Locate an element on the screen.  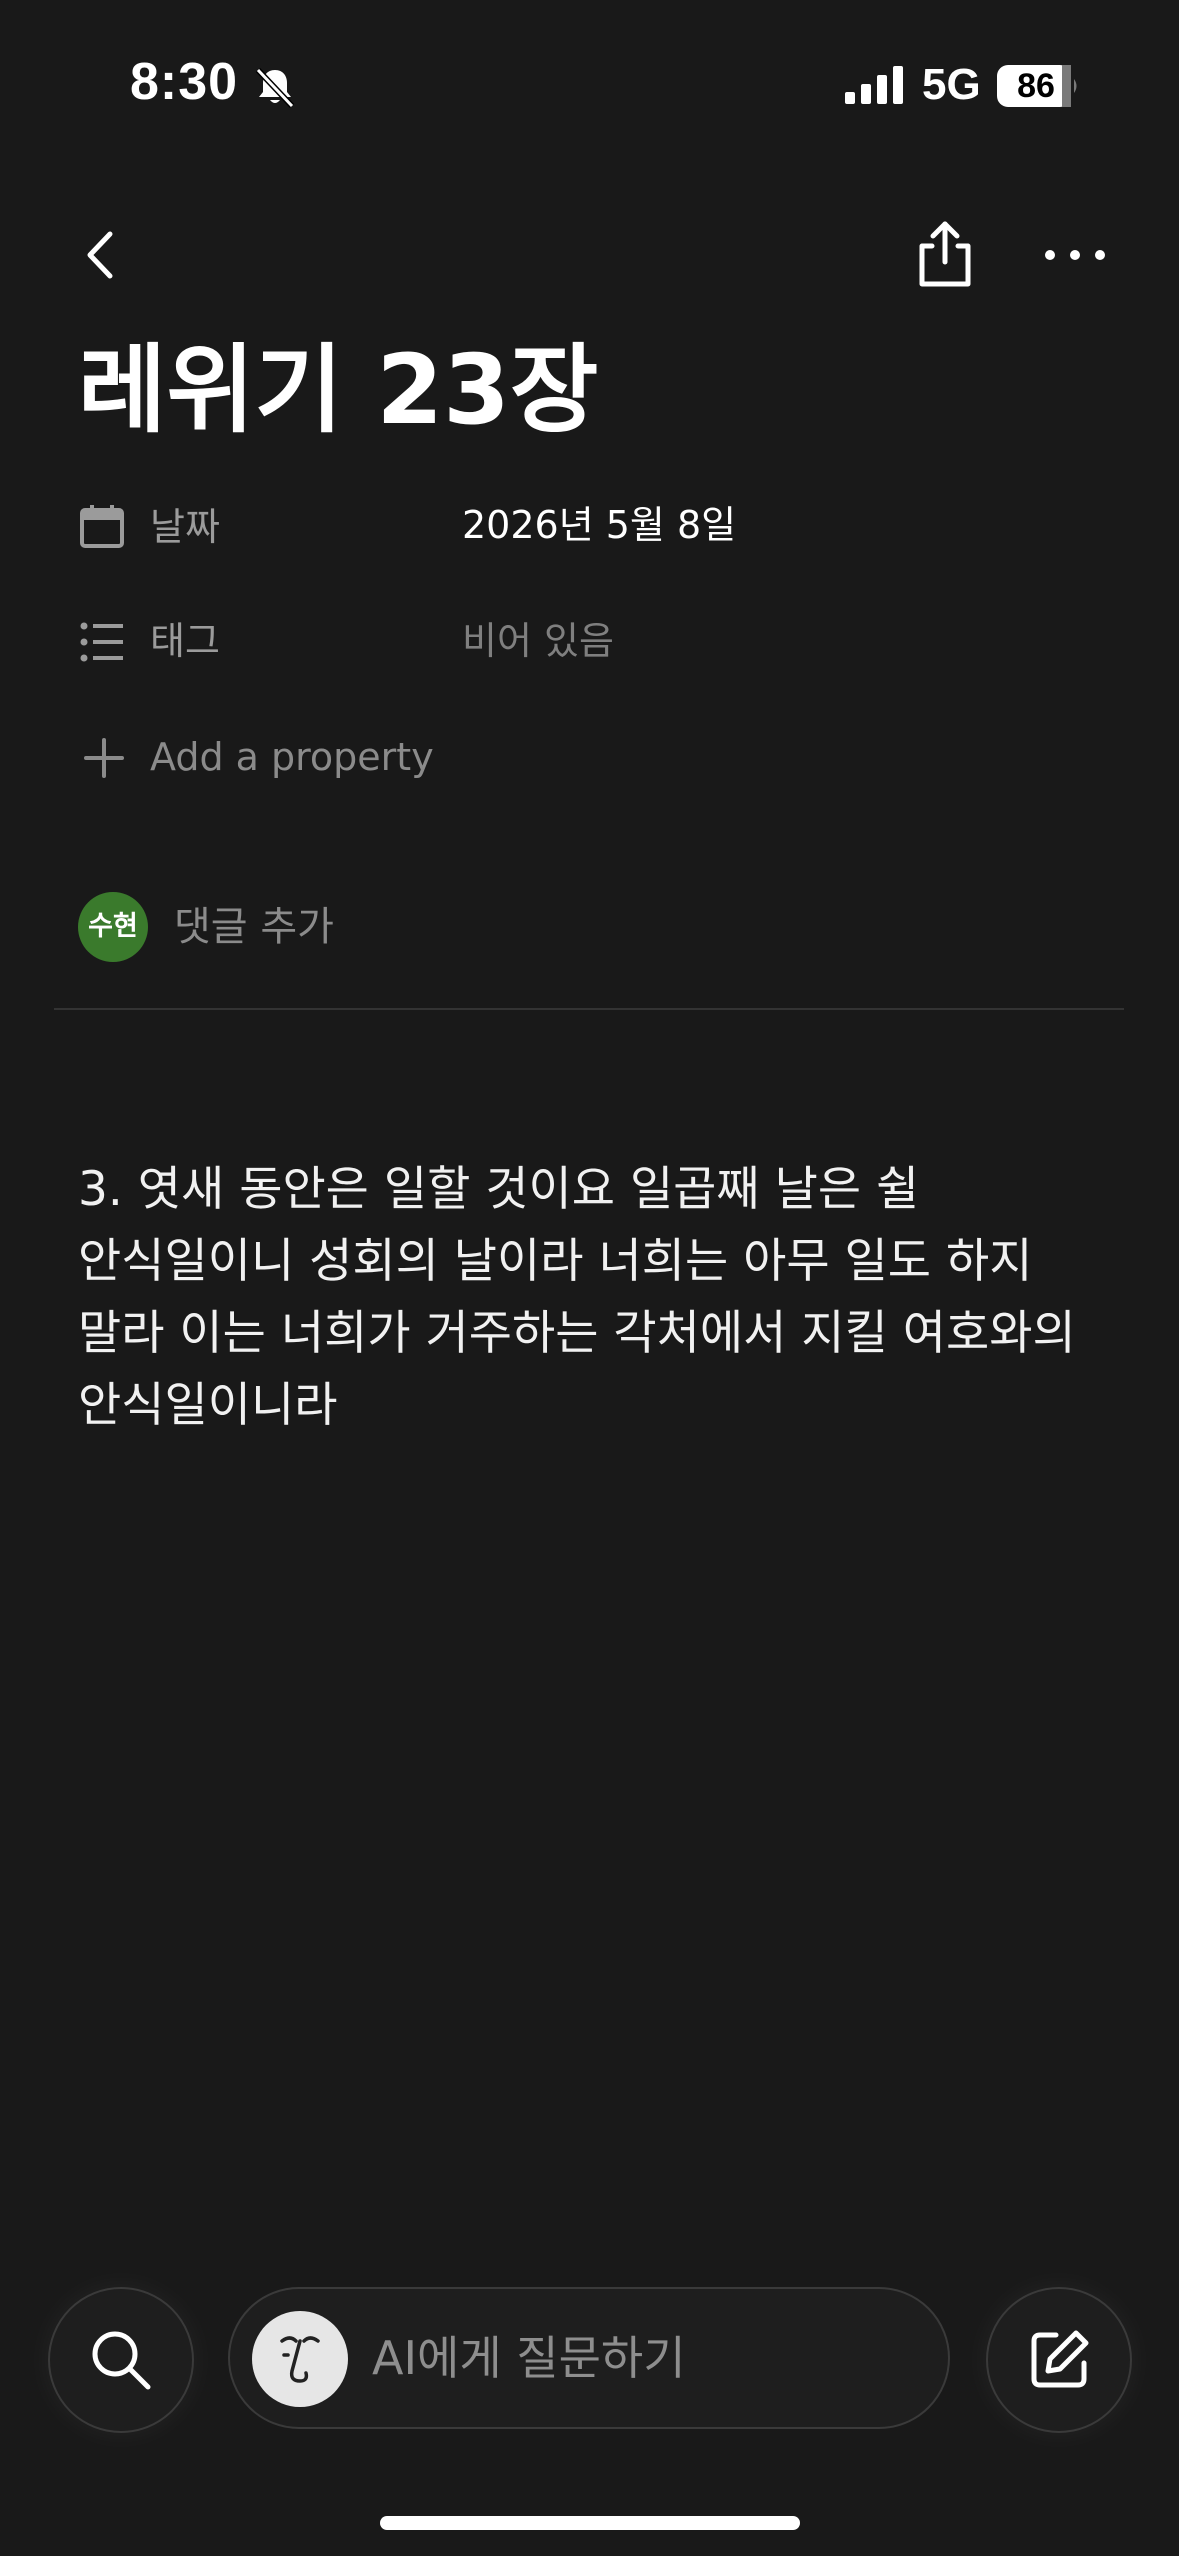
search-button is located at coordinates (121, 2360).